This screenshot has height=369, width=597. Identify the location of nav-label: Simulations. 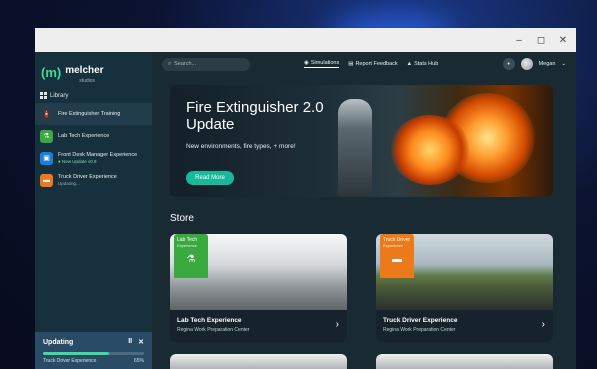
(325, 63).